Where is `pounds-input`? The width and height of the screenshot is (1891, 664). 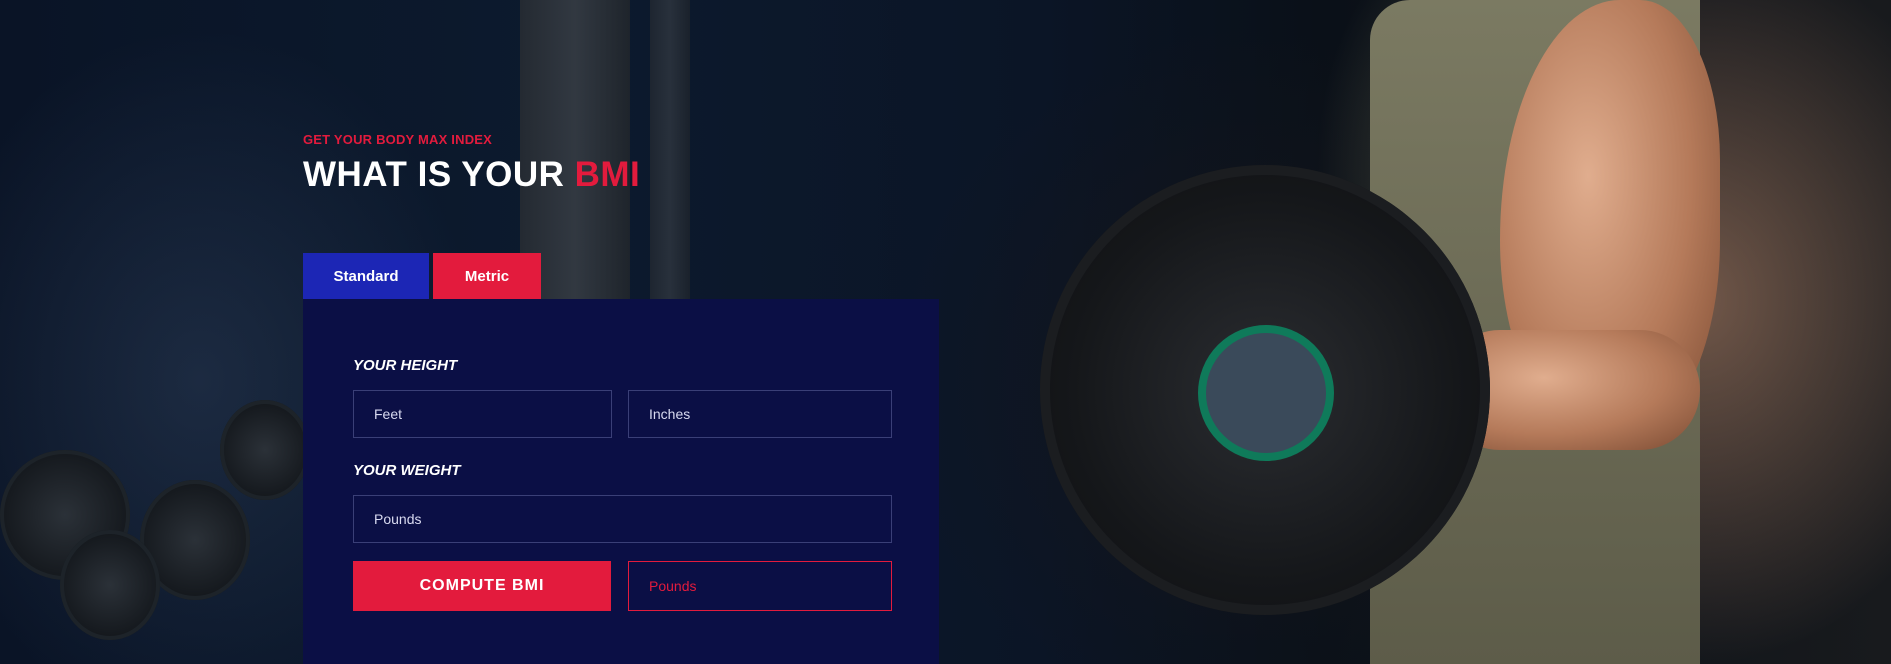 pounds-input is located at coordinates (622, 519).